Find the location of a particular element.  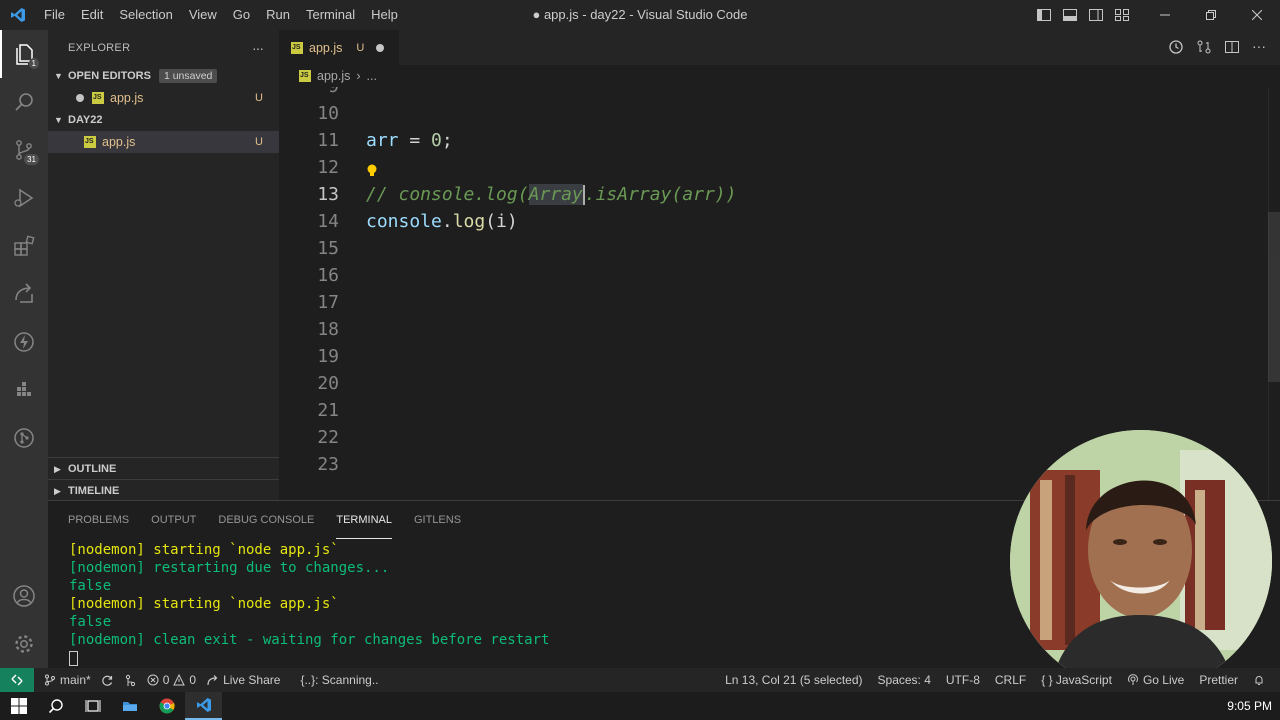

remote-explorer-activity is located at coordinates (24, 294).